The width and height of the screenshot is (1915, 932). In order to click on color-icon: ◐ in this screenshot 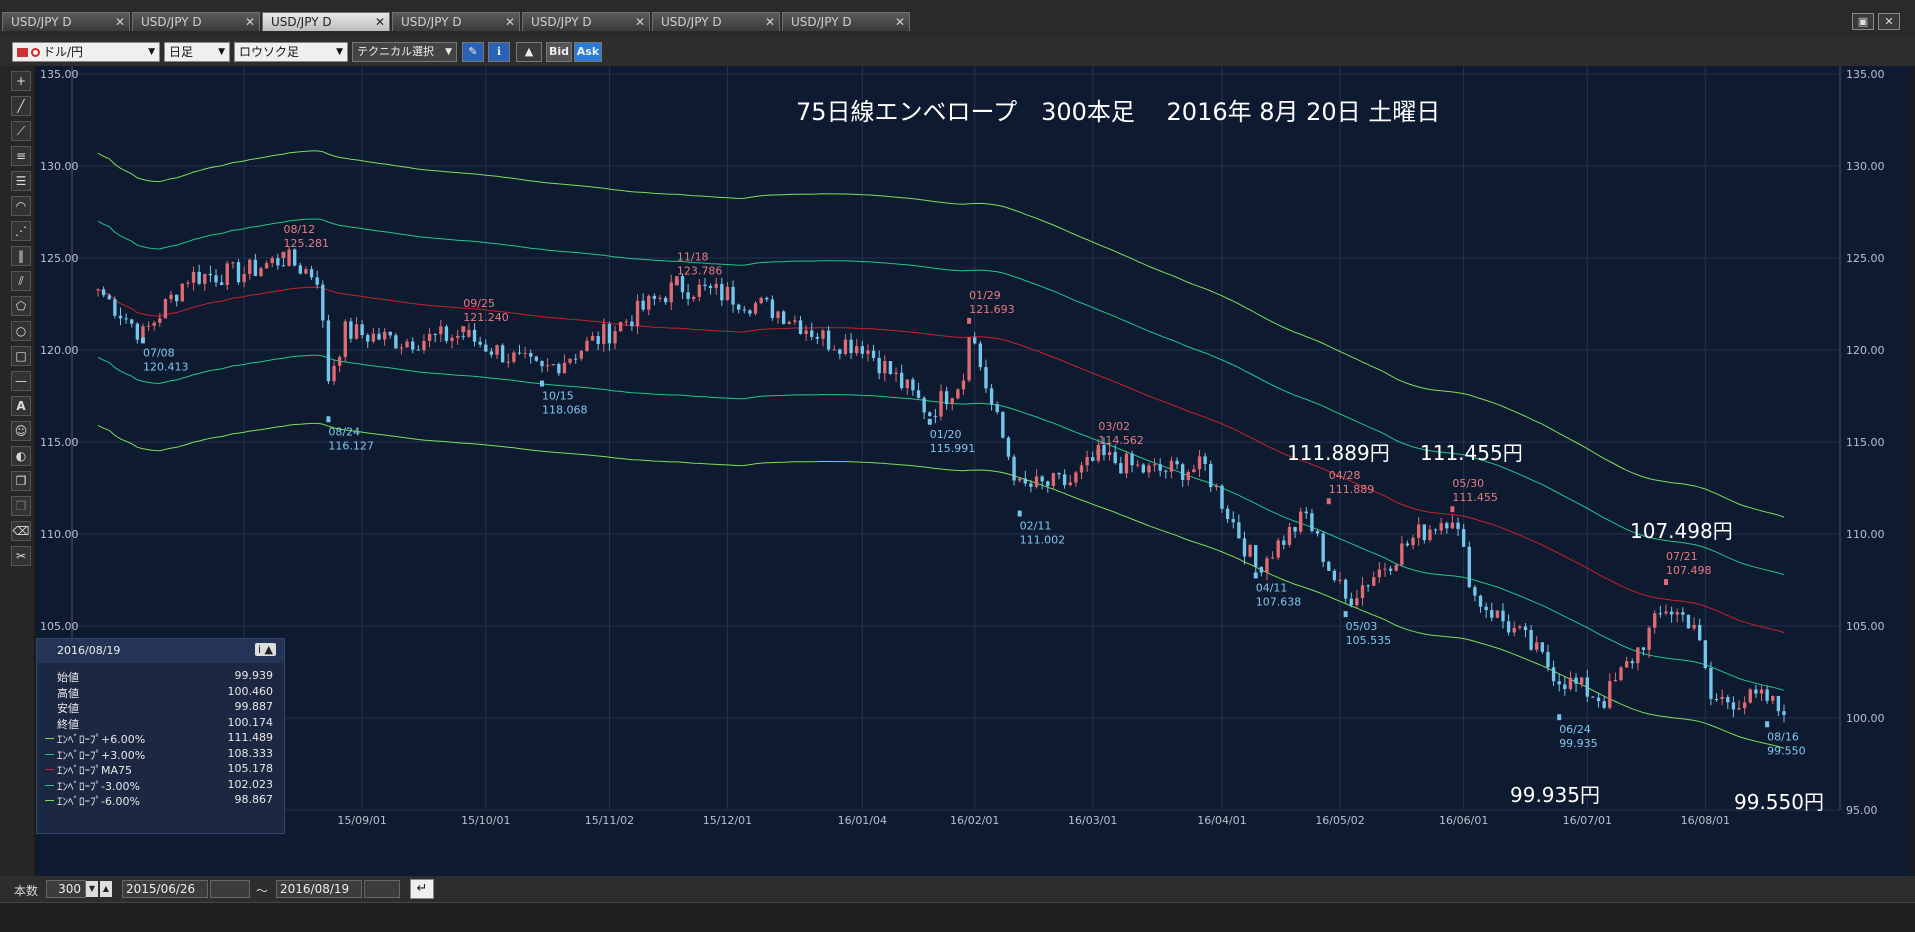, I will do `click(21, 456)`.